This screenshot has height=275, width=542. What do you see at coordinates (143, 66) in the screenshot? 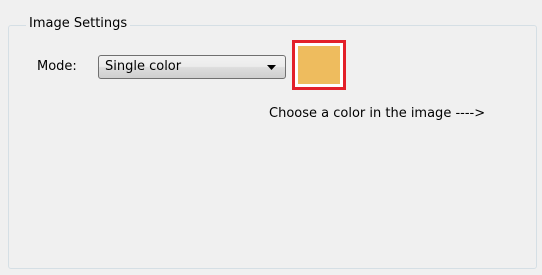
I see `mode-dropdown-value: Single color` at bounding box center [143, 66].